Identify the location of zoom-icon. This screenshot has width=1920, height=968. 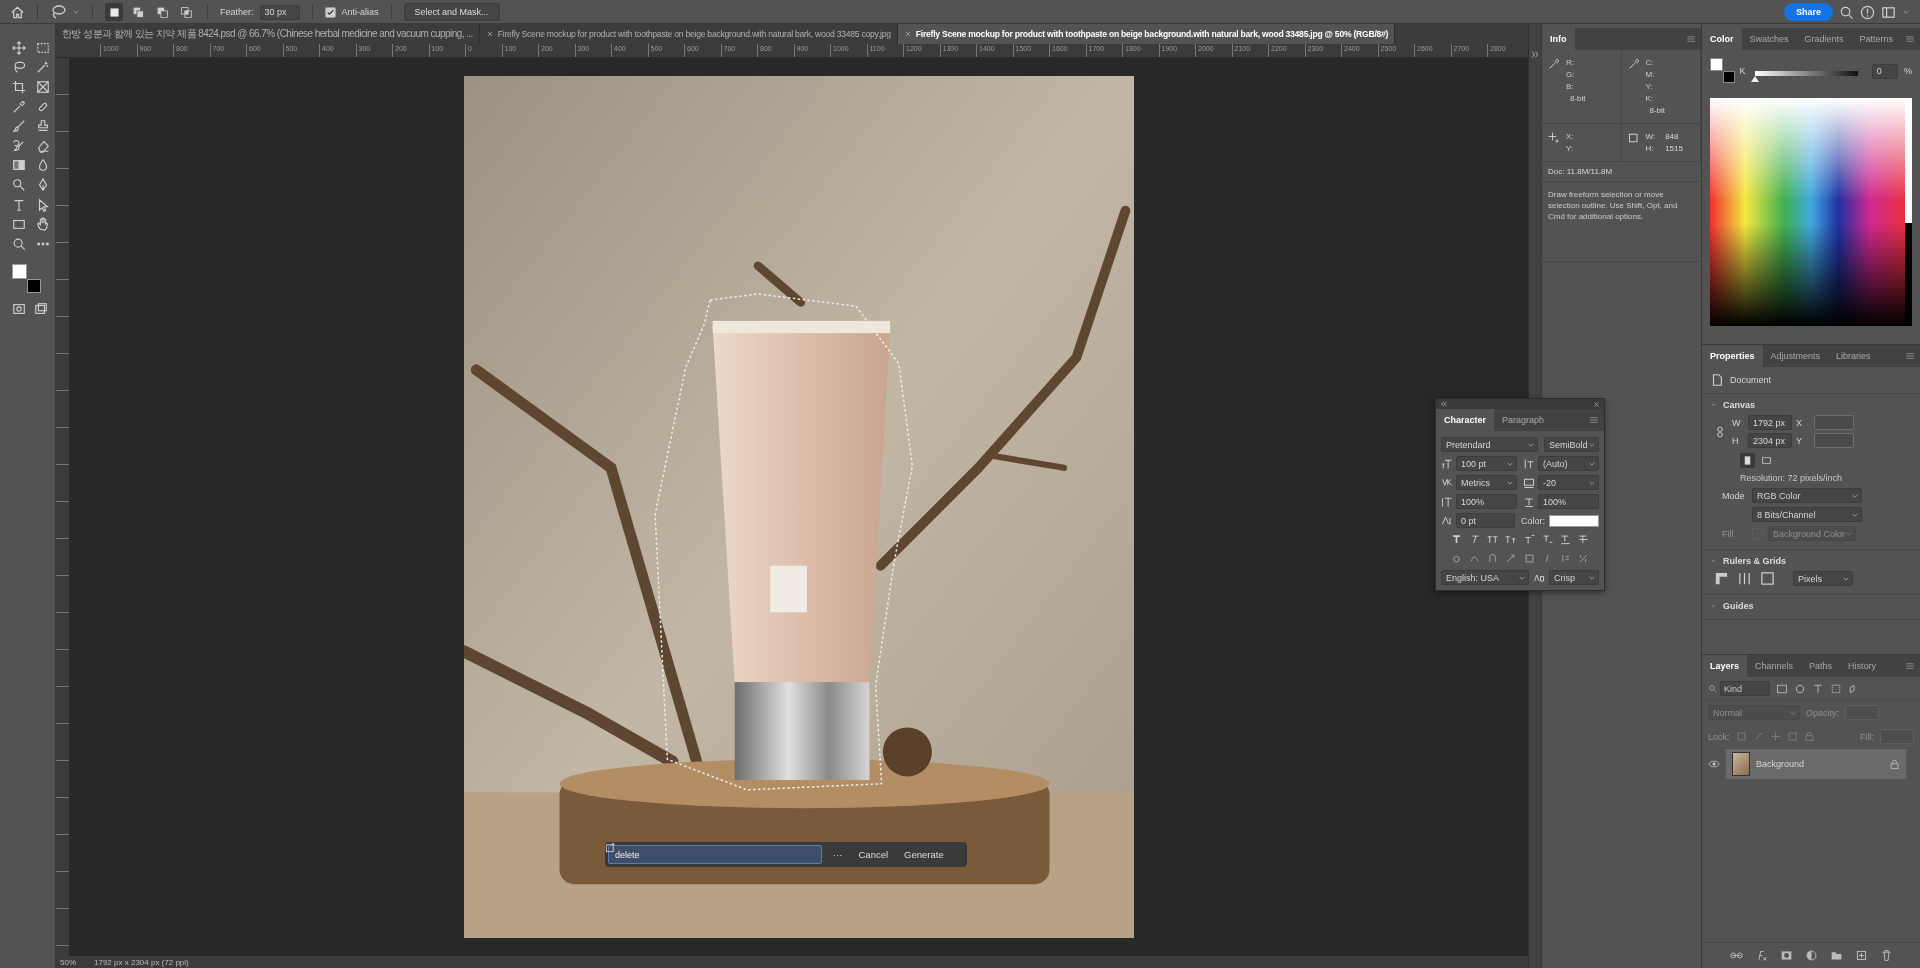
(19, 243).